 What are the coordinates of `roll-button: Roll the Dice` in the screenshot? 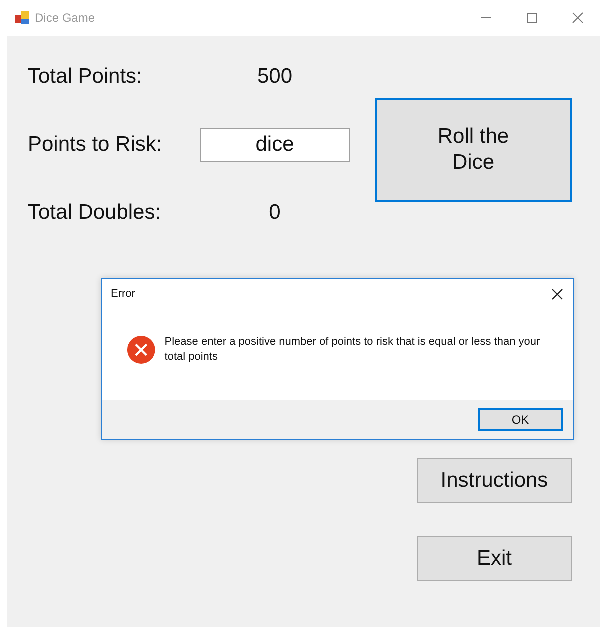 It's located at (473, 150).